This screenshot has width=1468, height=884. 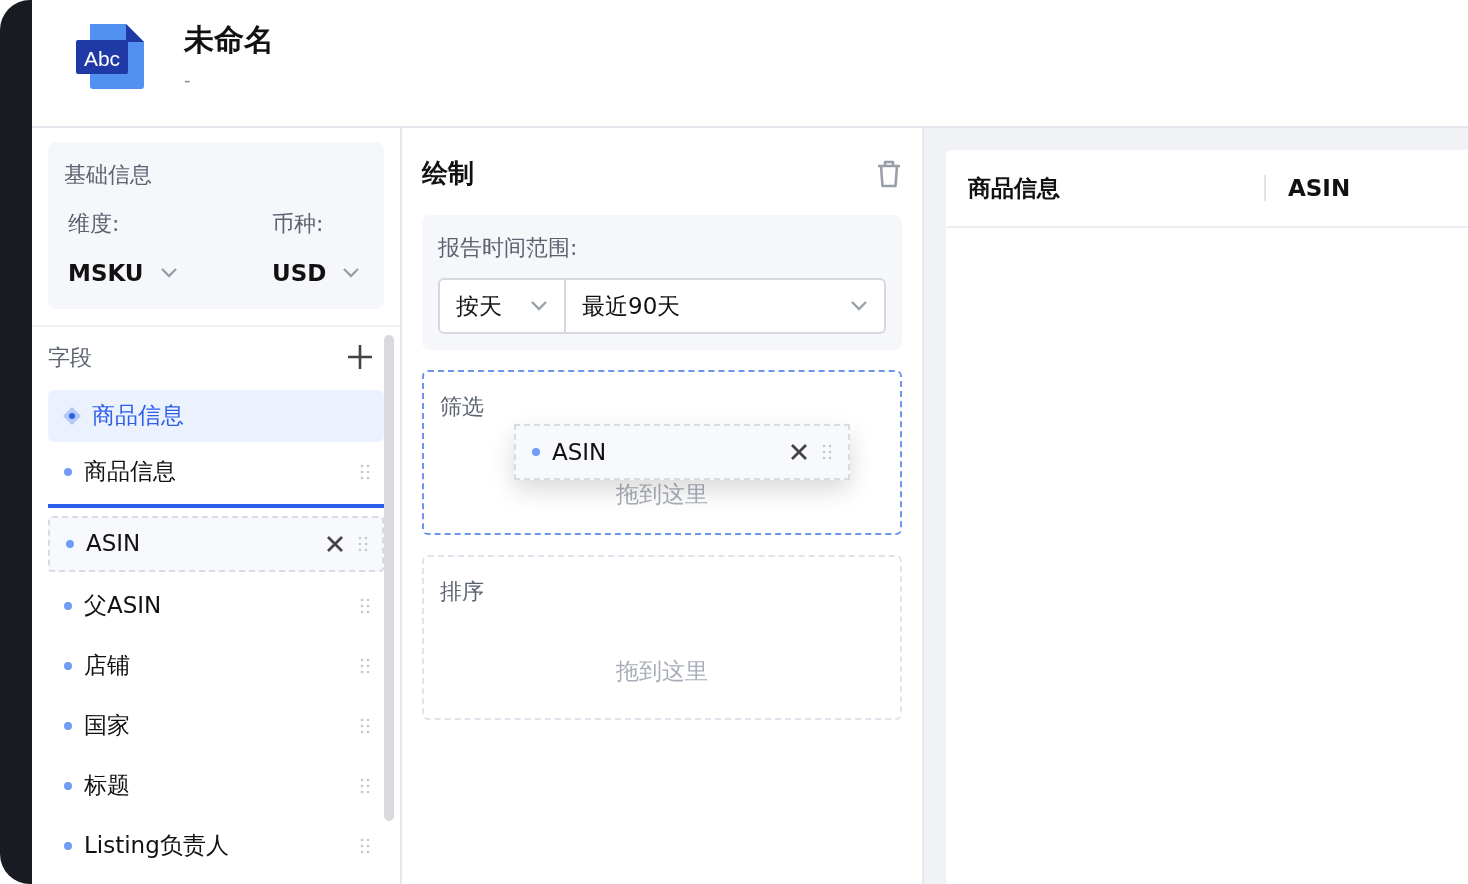 I want to click on field-group: 商品信息, so click(x=216, y=415).